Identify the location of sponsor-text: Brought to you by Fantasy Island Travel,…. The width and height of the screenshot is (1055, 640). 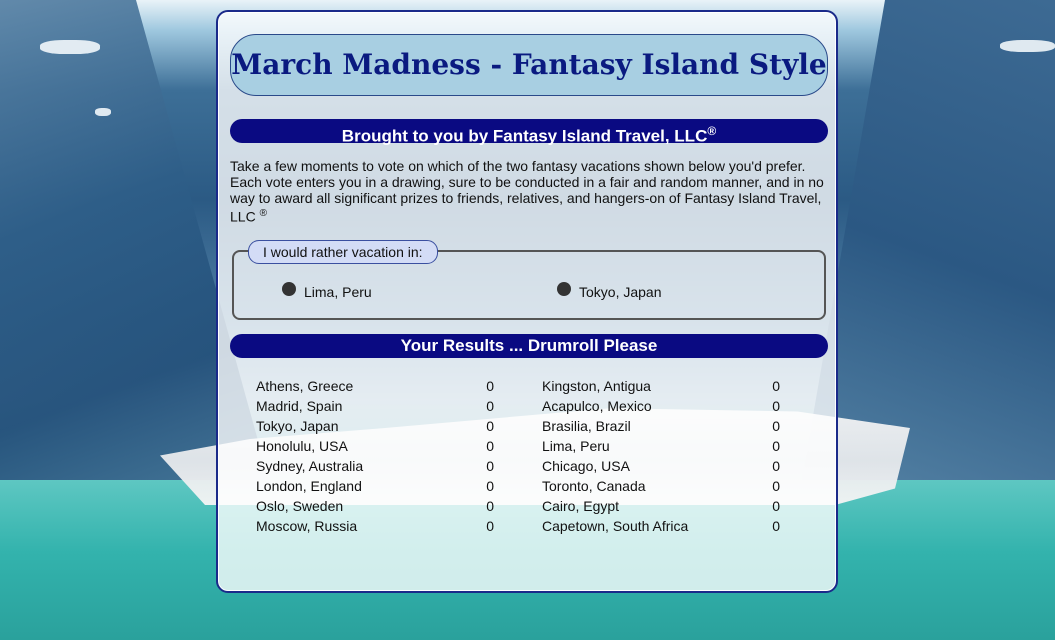
(524, 136).